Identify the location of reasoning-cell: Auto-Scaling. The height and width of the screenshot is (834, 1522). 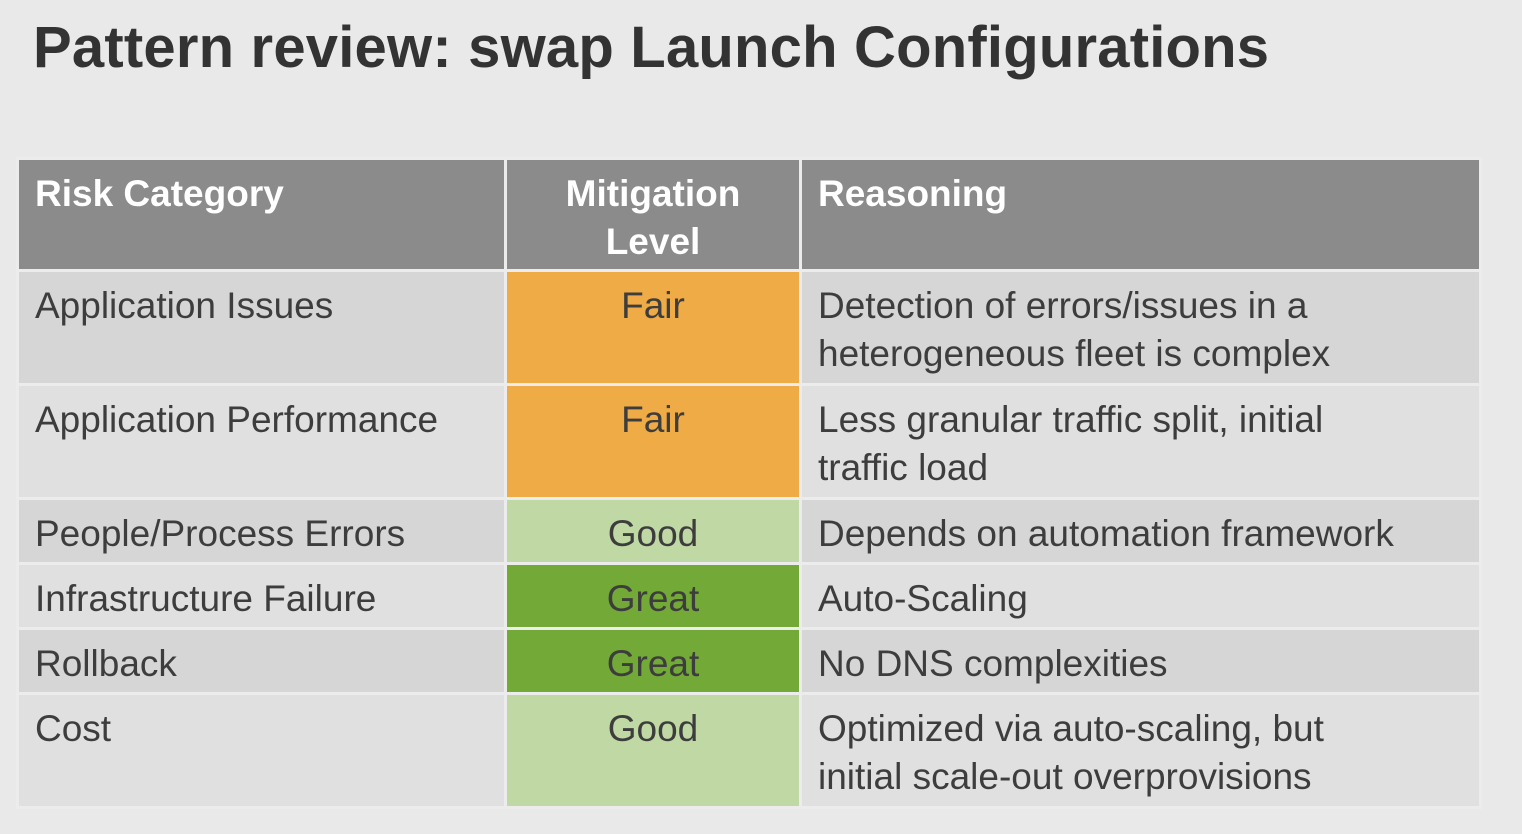
(1140, 596).